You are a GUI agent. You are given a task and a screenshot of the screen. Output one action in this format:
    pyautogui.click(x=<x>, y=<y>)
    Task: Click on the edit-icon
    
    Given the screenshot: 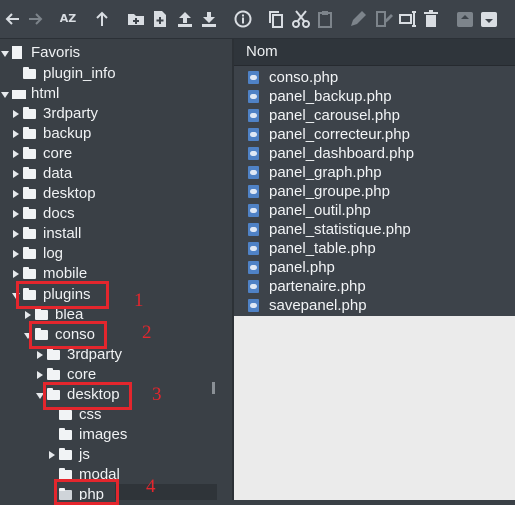 What is the action you would take?
    pyautogui.click(x=358, y=19)
    